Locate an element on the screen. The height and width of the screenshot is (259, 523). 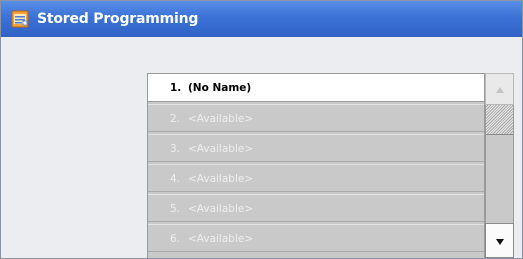
program-item-1: 1. (No Name) is located at coordinates (316, 88).